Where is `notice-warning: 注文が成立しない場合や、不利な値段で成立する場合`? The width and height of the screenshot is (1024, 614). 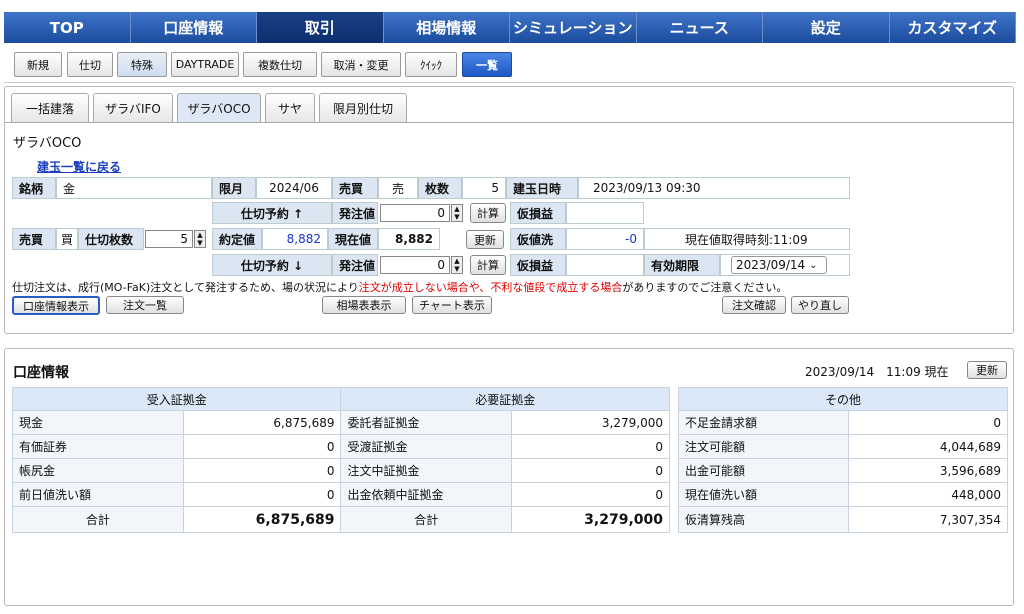
notice-warning: 注文が成立しない場合や、不利な値段で成立する場合 is located at coordinates (490, 287).